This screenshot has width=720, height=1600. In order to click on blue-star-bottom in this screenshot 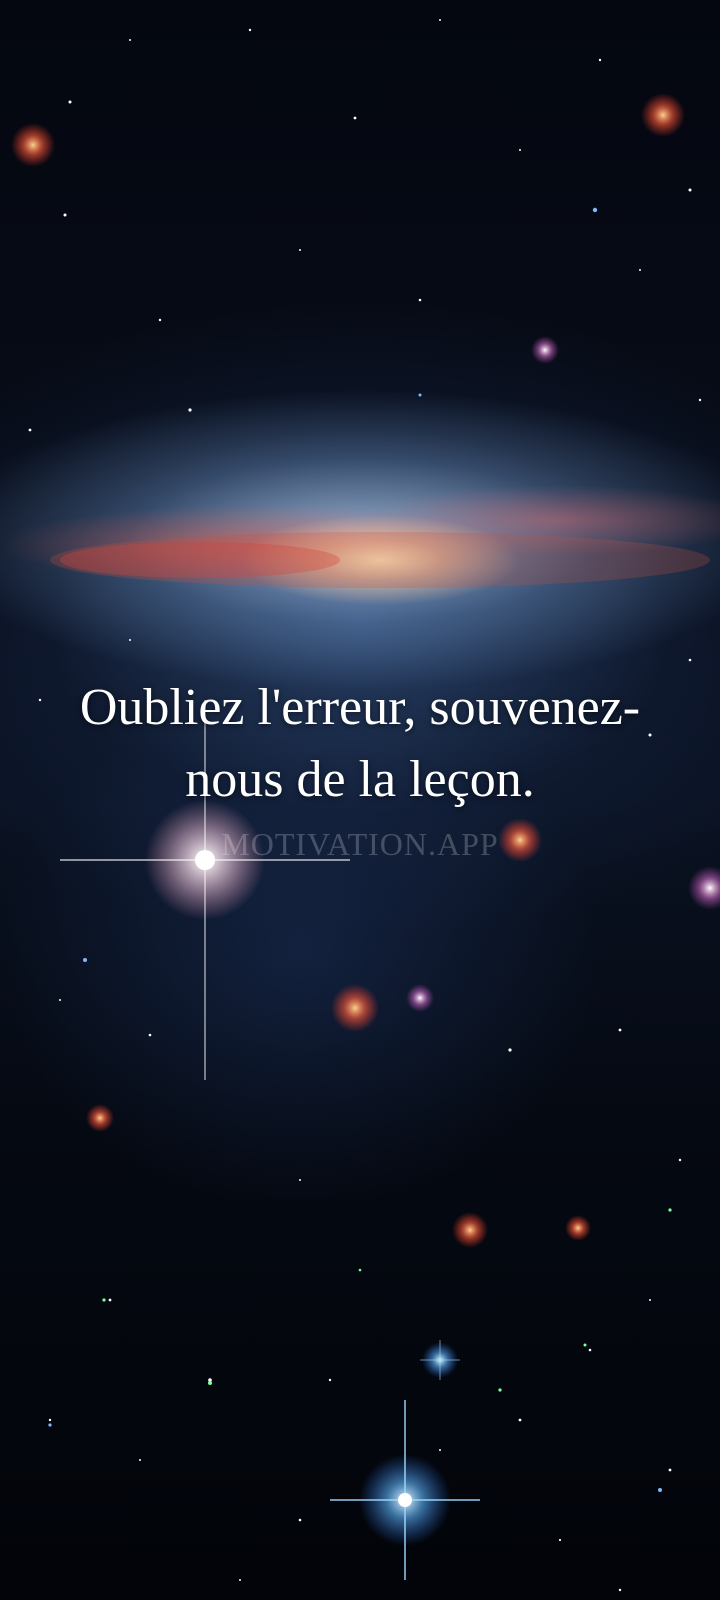, I will do `click(405, 1490)`.